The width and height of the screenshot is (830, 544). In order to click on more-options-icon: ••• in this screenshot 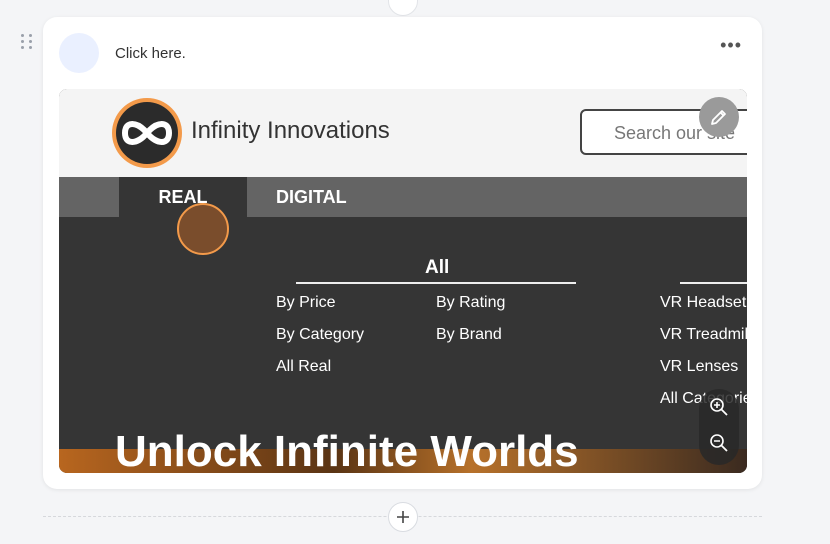, I will do `click(731, 45)`.